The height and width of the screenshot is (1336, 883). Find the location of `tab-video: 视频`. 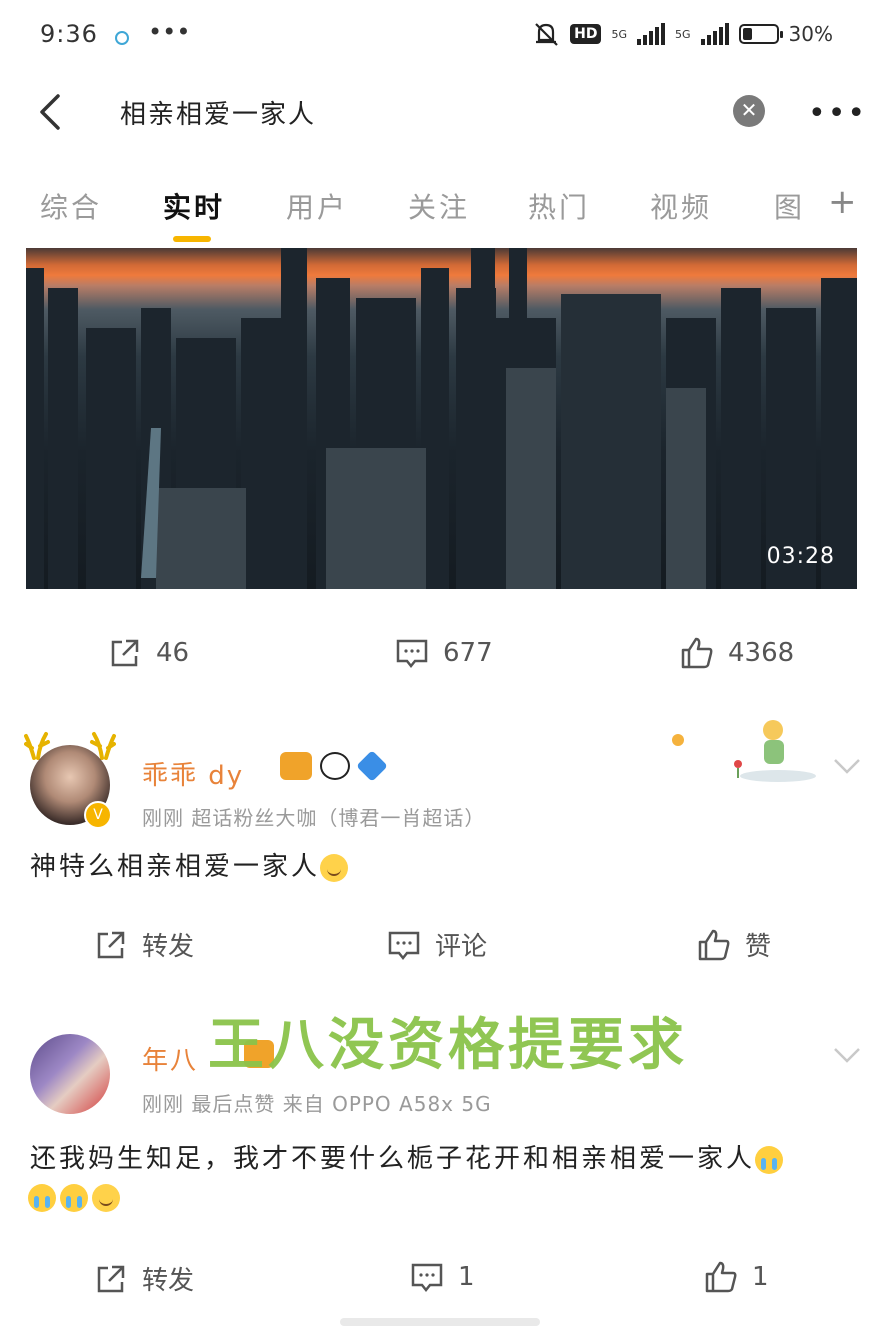

tab-video: 视频 is located at coordinates (681, 206).